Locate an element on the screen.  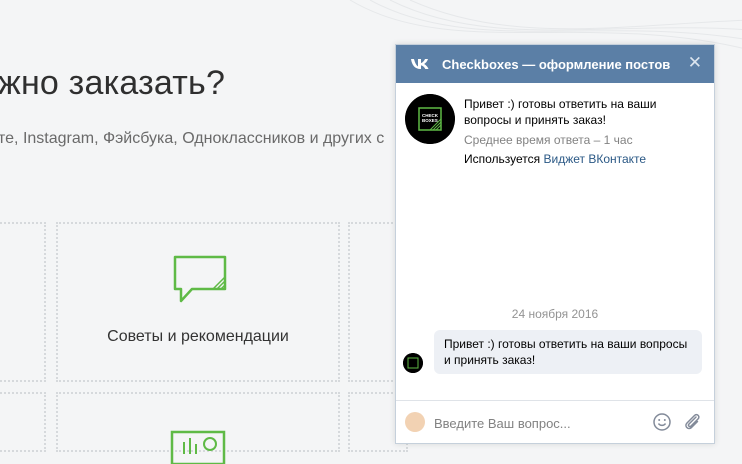
response-time: Среднее время ответа – 1 час is located at coordinates (548, 140).